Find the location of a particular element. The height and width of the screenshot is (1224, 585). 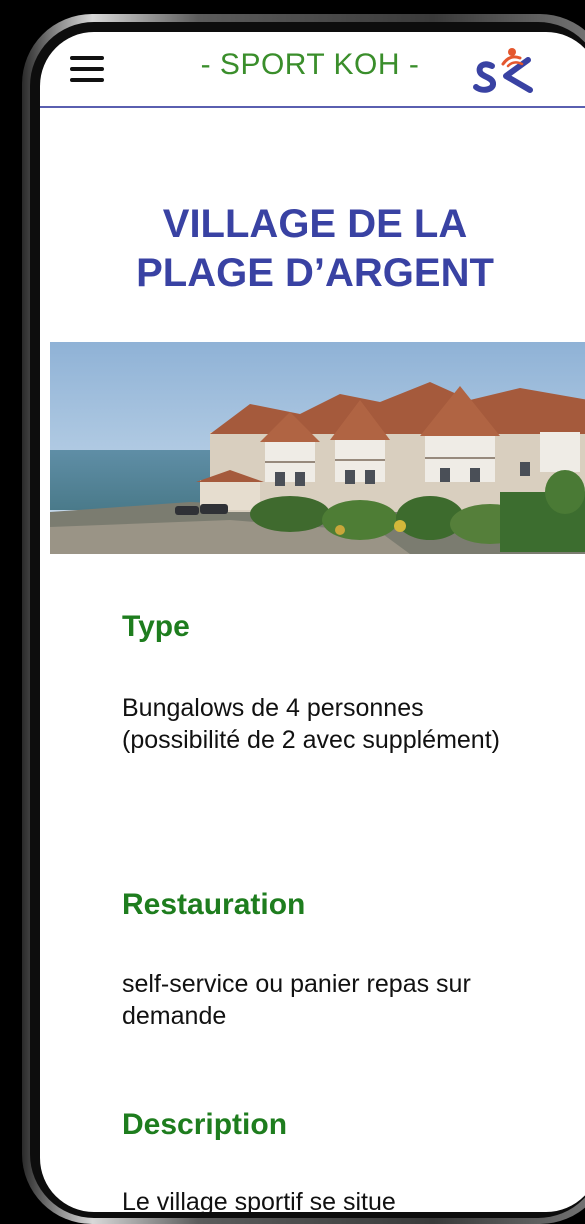

page-title-line-2: PLAGE D’ARGENT is located at coordinates (315, 273).